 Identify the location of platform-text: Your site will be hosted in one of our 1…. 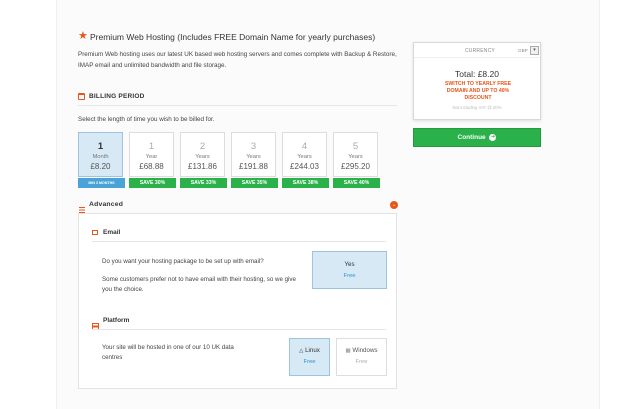
(168, 352).